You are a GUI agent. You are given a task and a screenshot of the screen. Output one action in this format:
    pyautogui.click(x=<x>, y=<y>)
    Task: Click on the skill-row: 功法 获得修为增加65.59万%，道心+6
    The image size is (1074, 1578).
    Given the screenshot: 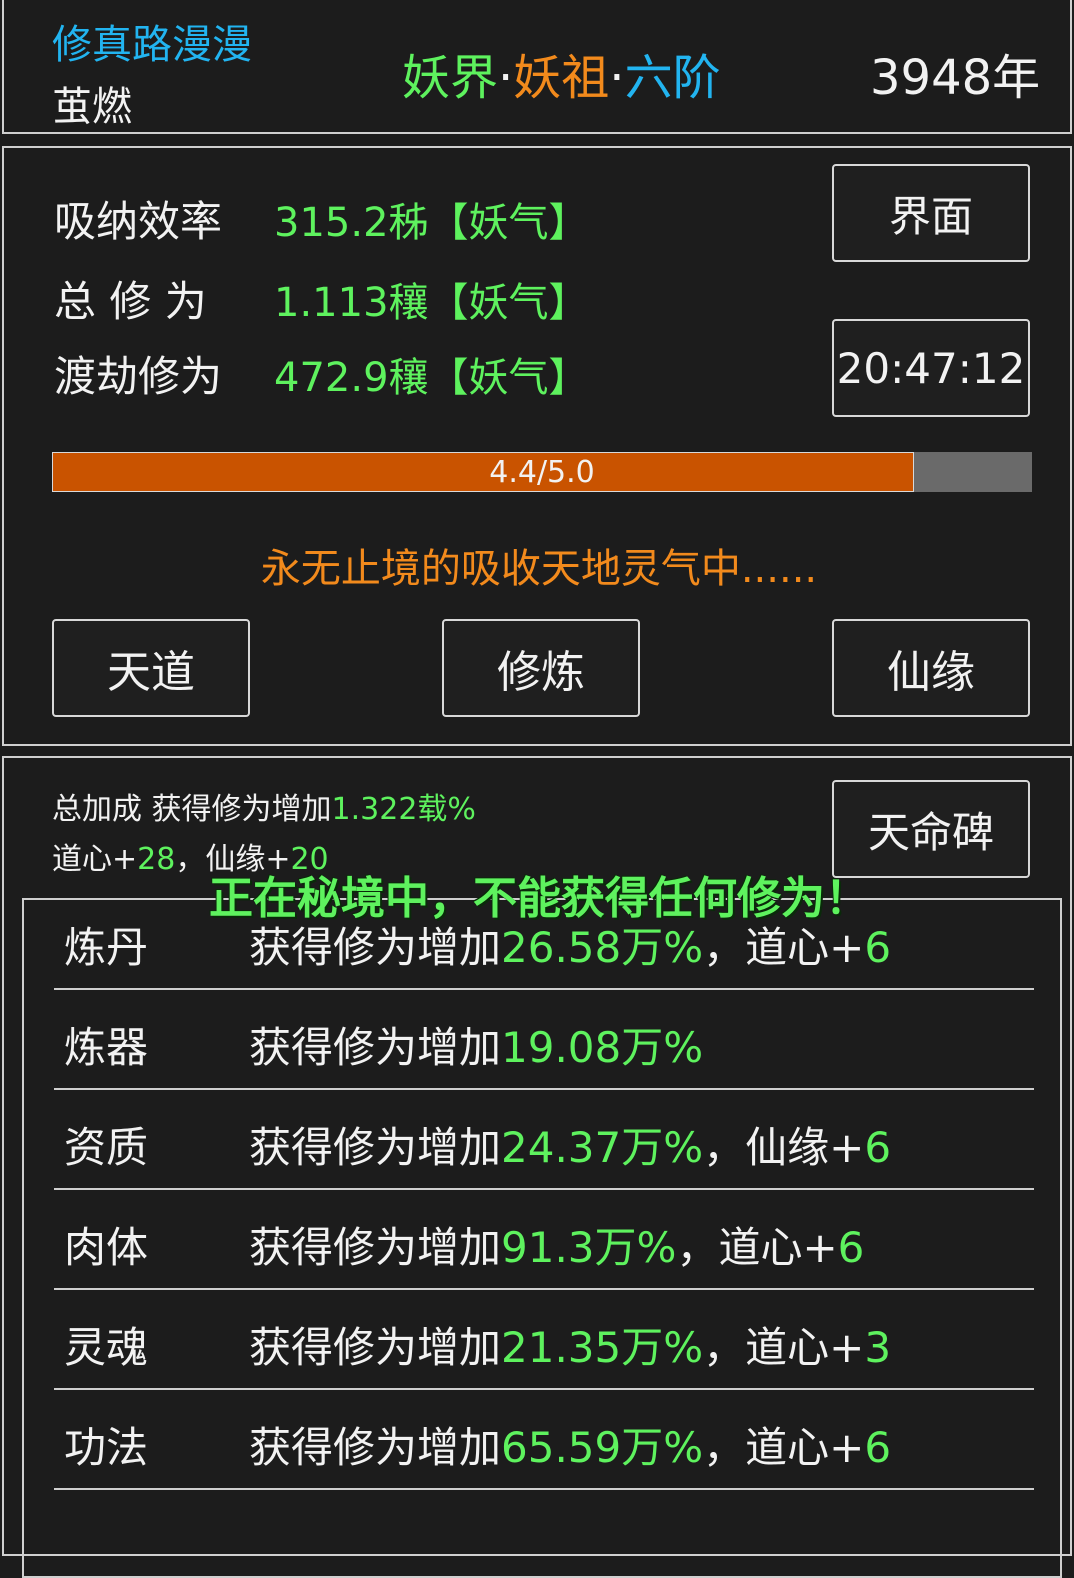 What is the action you would take?
    pyautogui.click(x=544, y=1441)
    